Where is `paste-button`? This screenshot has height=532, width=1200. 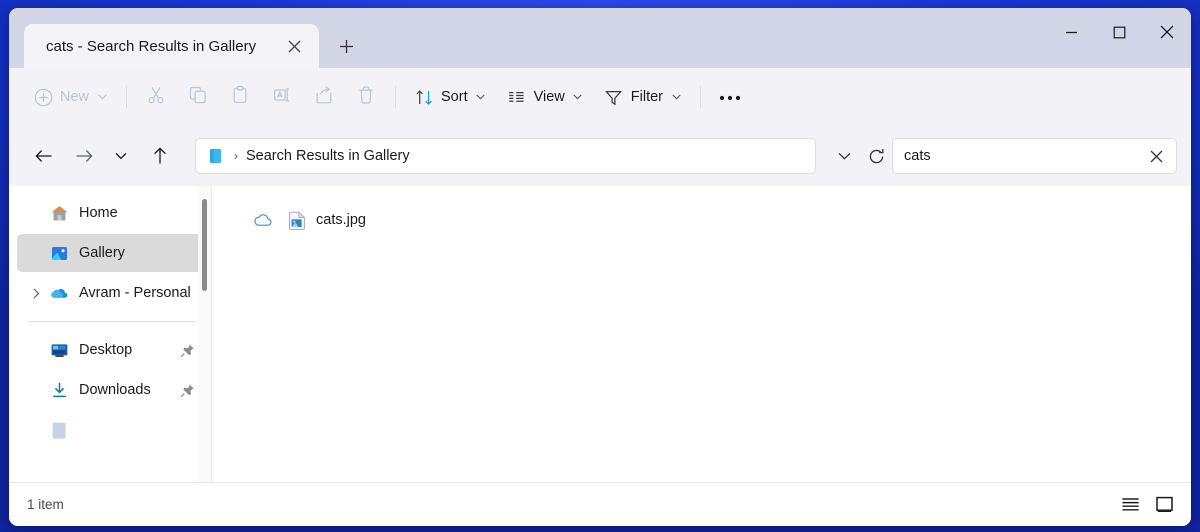
paste-button is located at coordinates (240, 97).